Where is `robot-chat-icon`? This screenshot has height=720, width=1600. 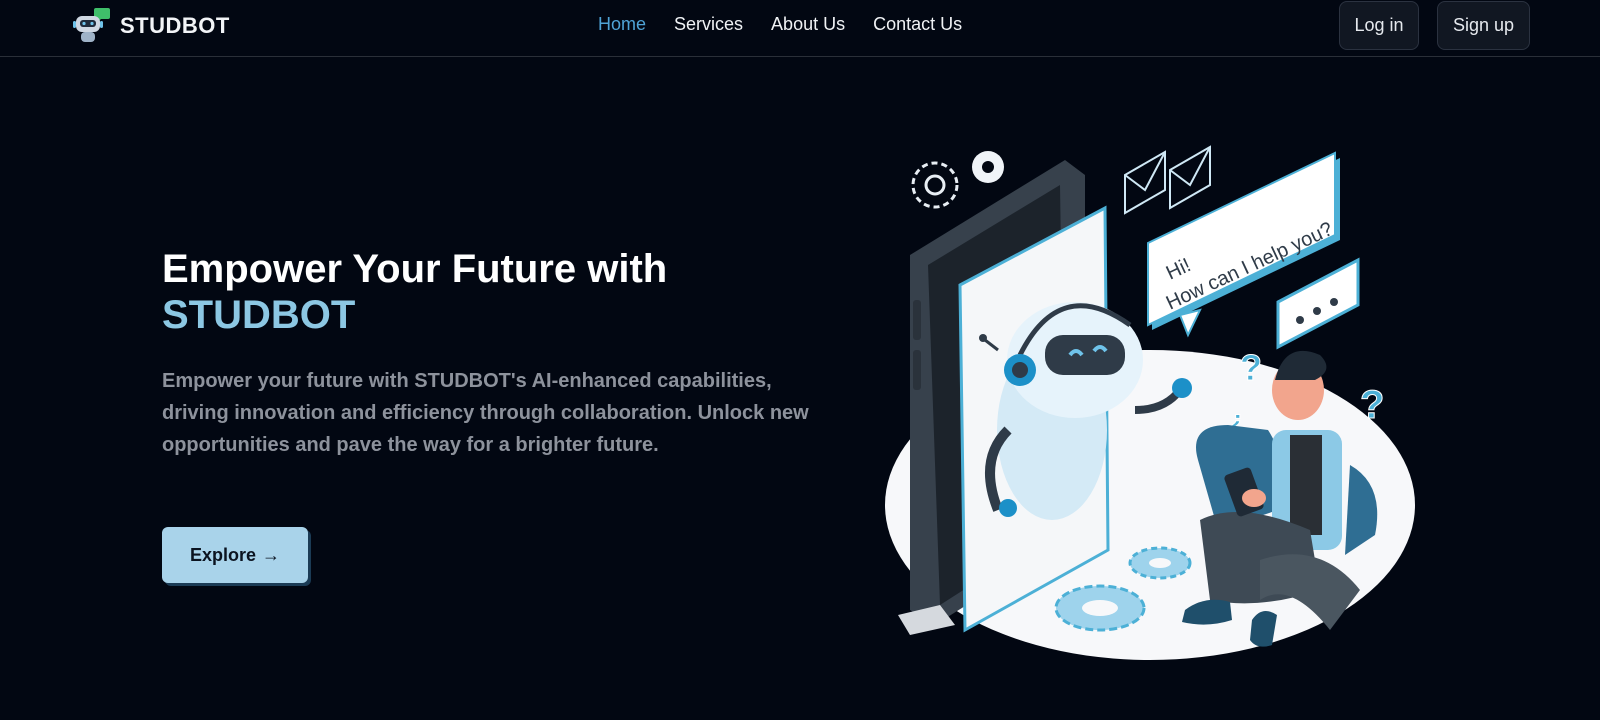
robot-chat-icon is located at coordinates (91, 25).